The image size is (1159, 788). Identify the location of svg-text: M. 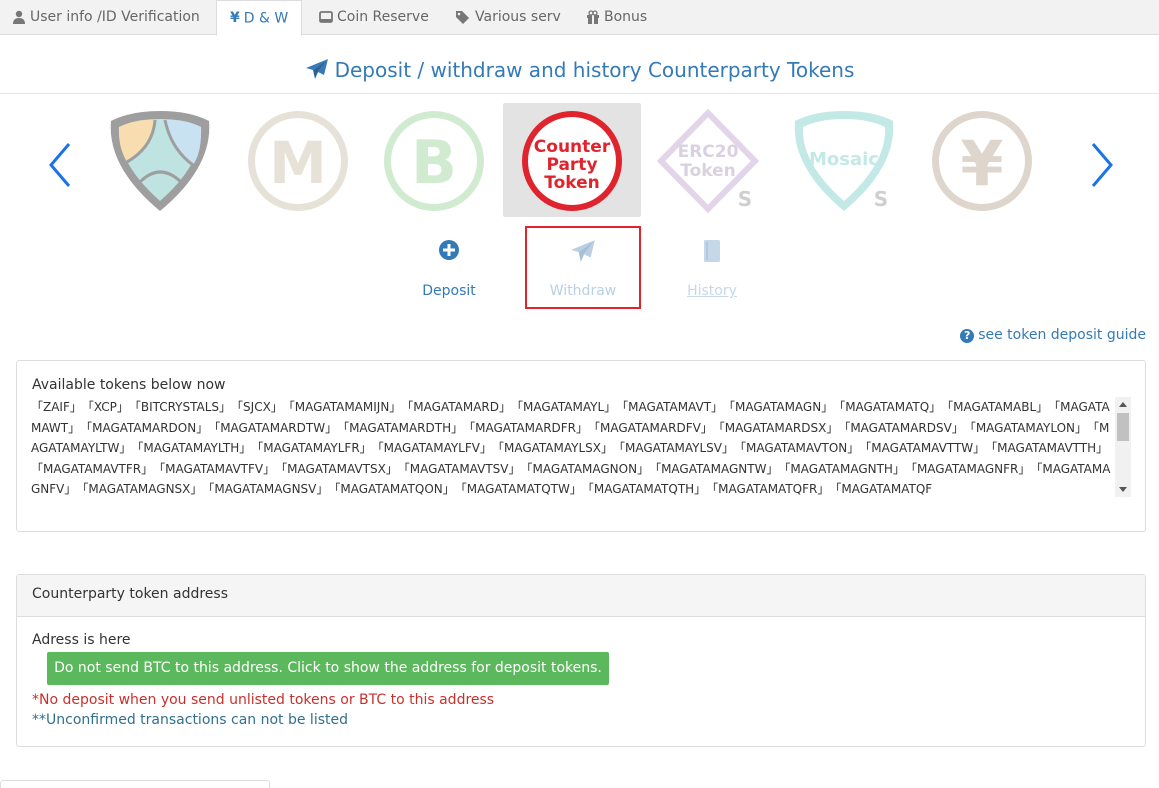
(298, 163).